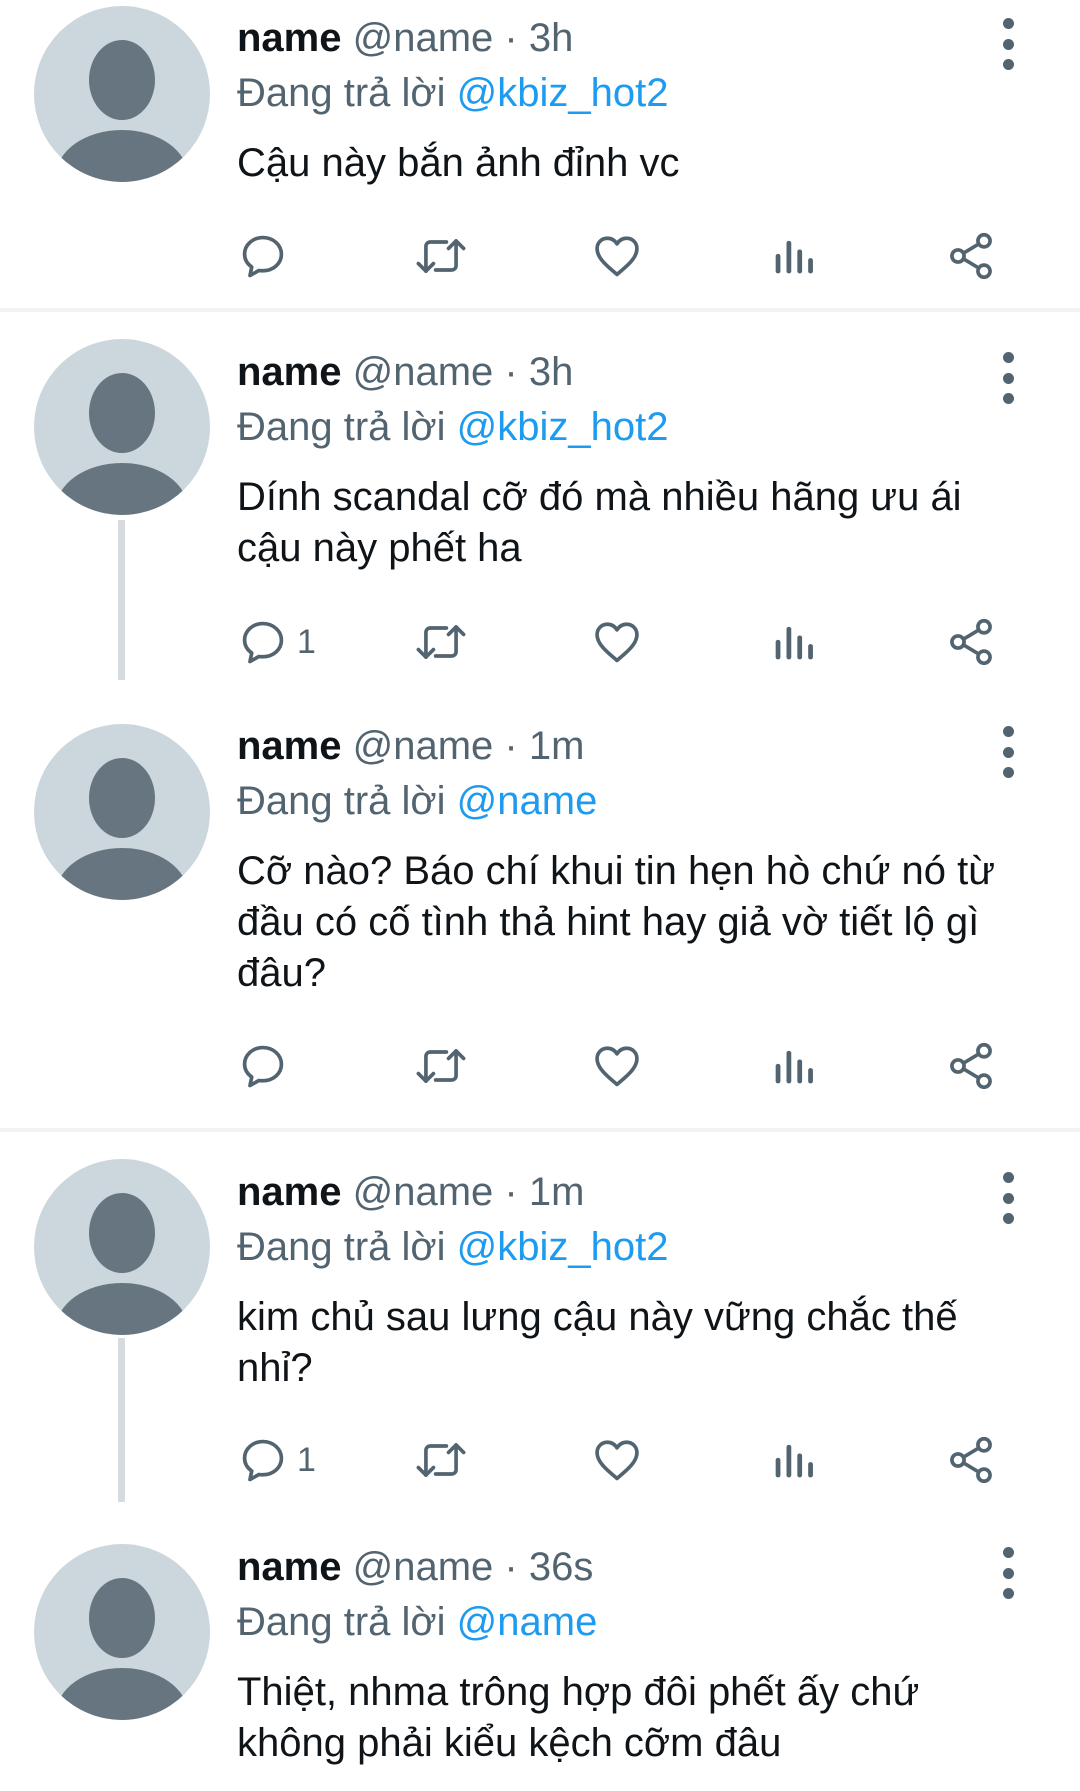 Image resolution: width=1080 pixels, height=1791 pixels. Describe the element at coordinates (458, 163) in the screenshot. I see `tweet-text: Cậu này bắn ảnh đỉnh vc` at that location.